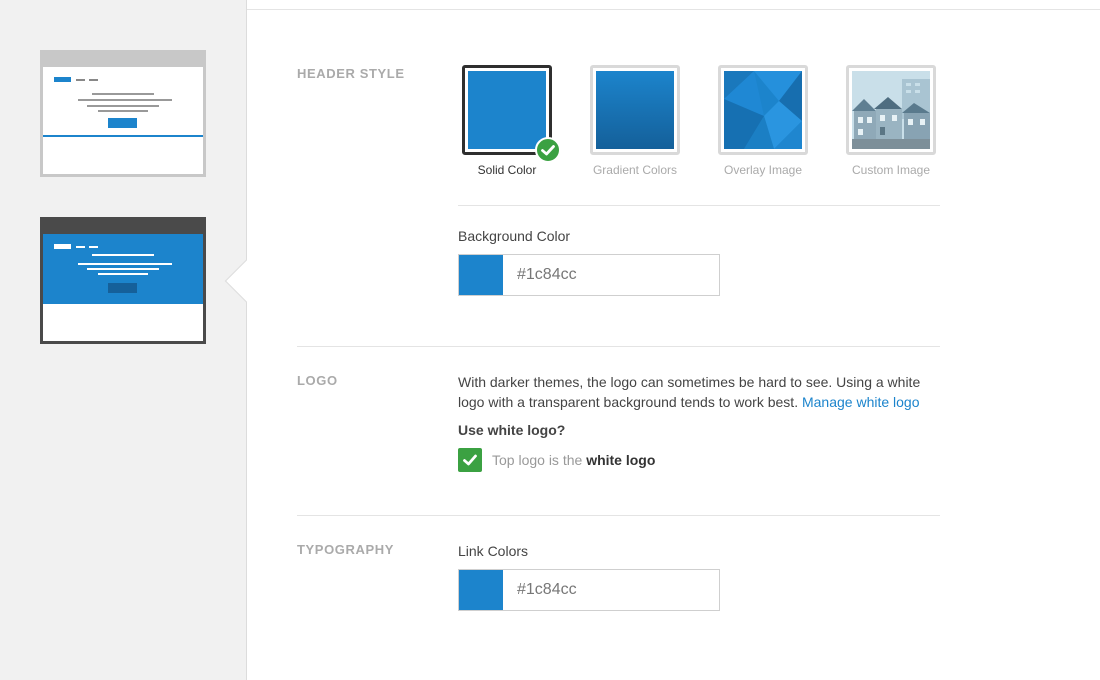 The height and width of the screenshot is (680, 1100). What do you see at coordinates (537, 460) in the screenshot?
I see `checkbox-label-prefix: Top logo is the` at bounding box center [537, 460].